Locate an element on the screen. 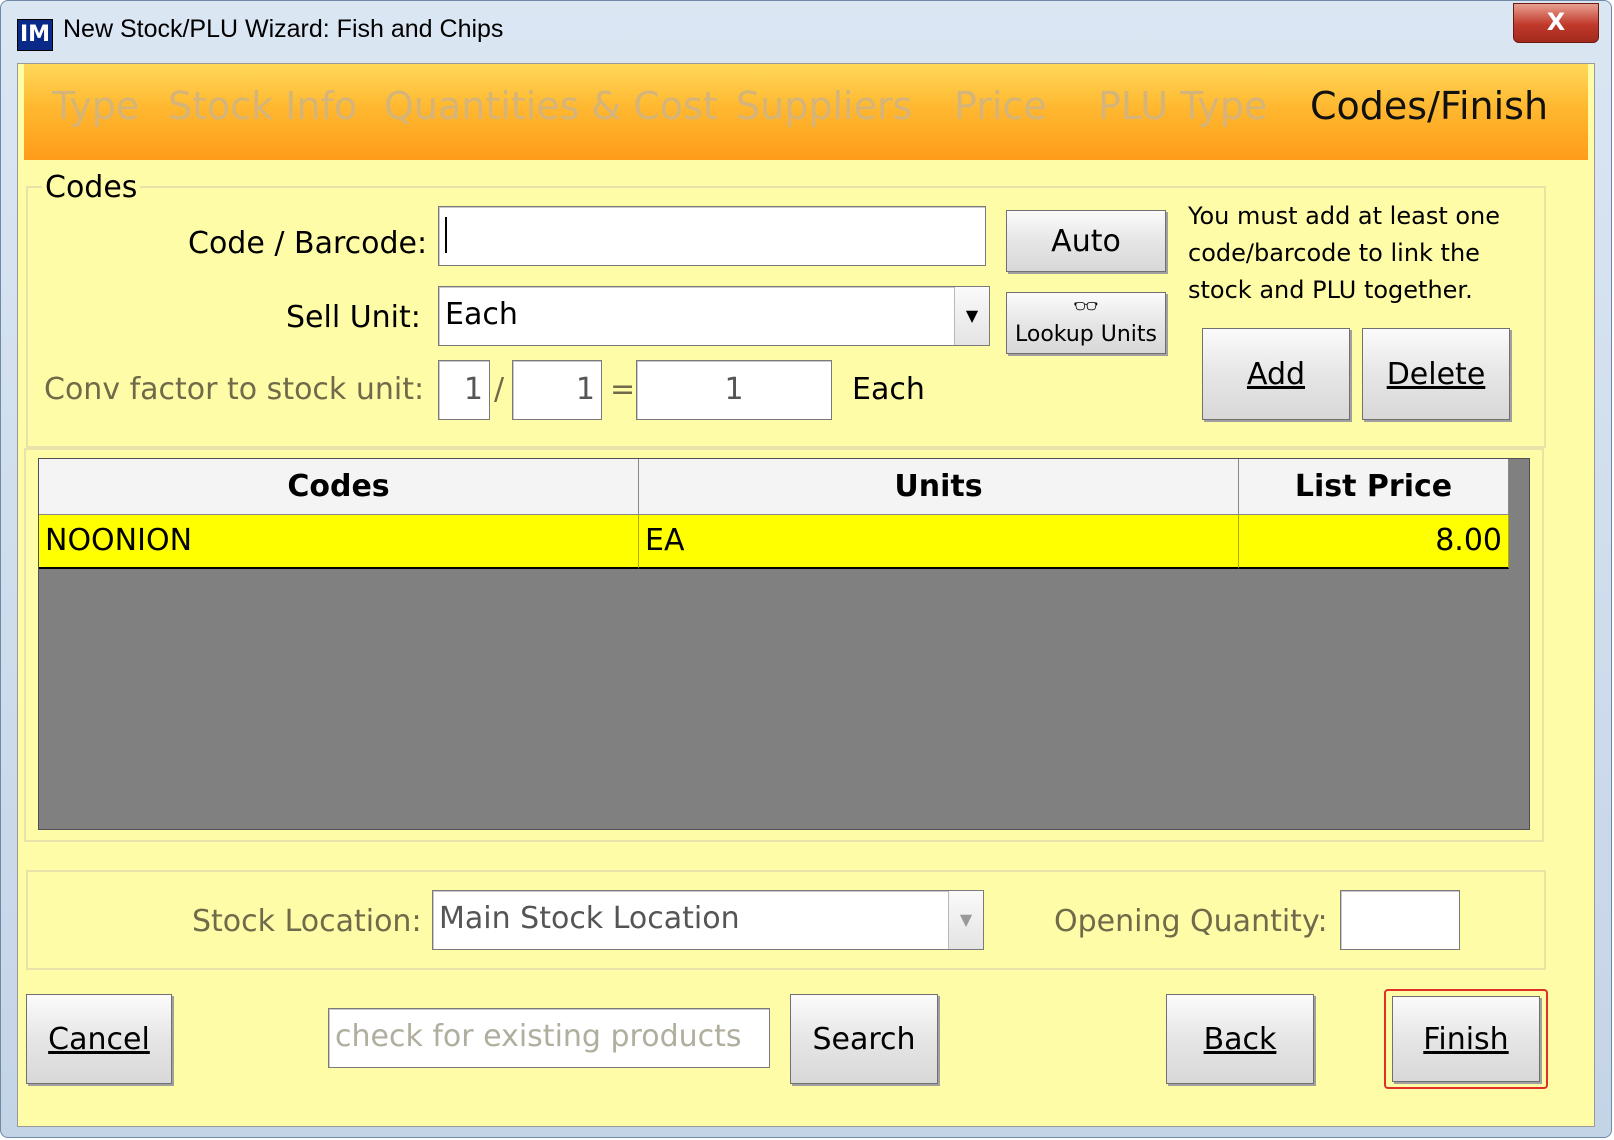 The width and height of the screenshot is (1614, 1140). table-cell-price: 8.00 is located at coordinates (1374, 542).